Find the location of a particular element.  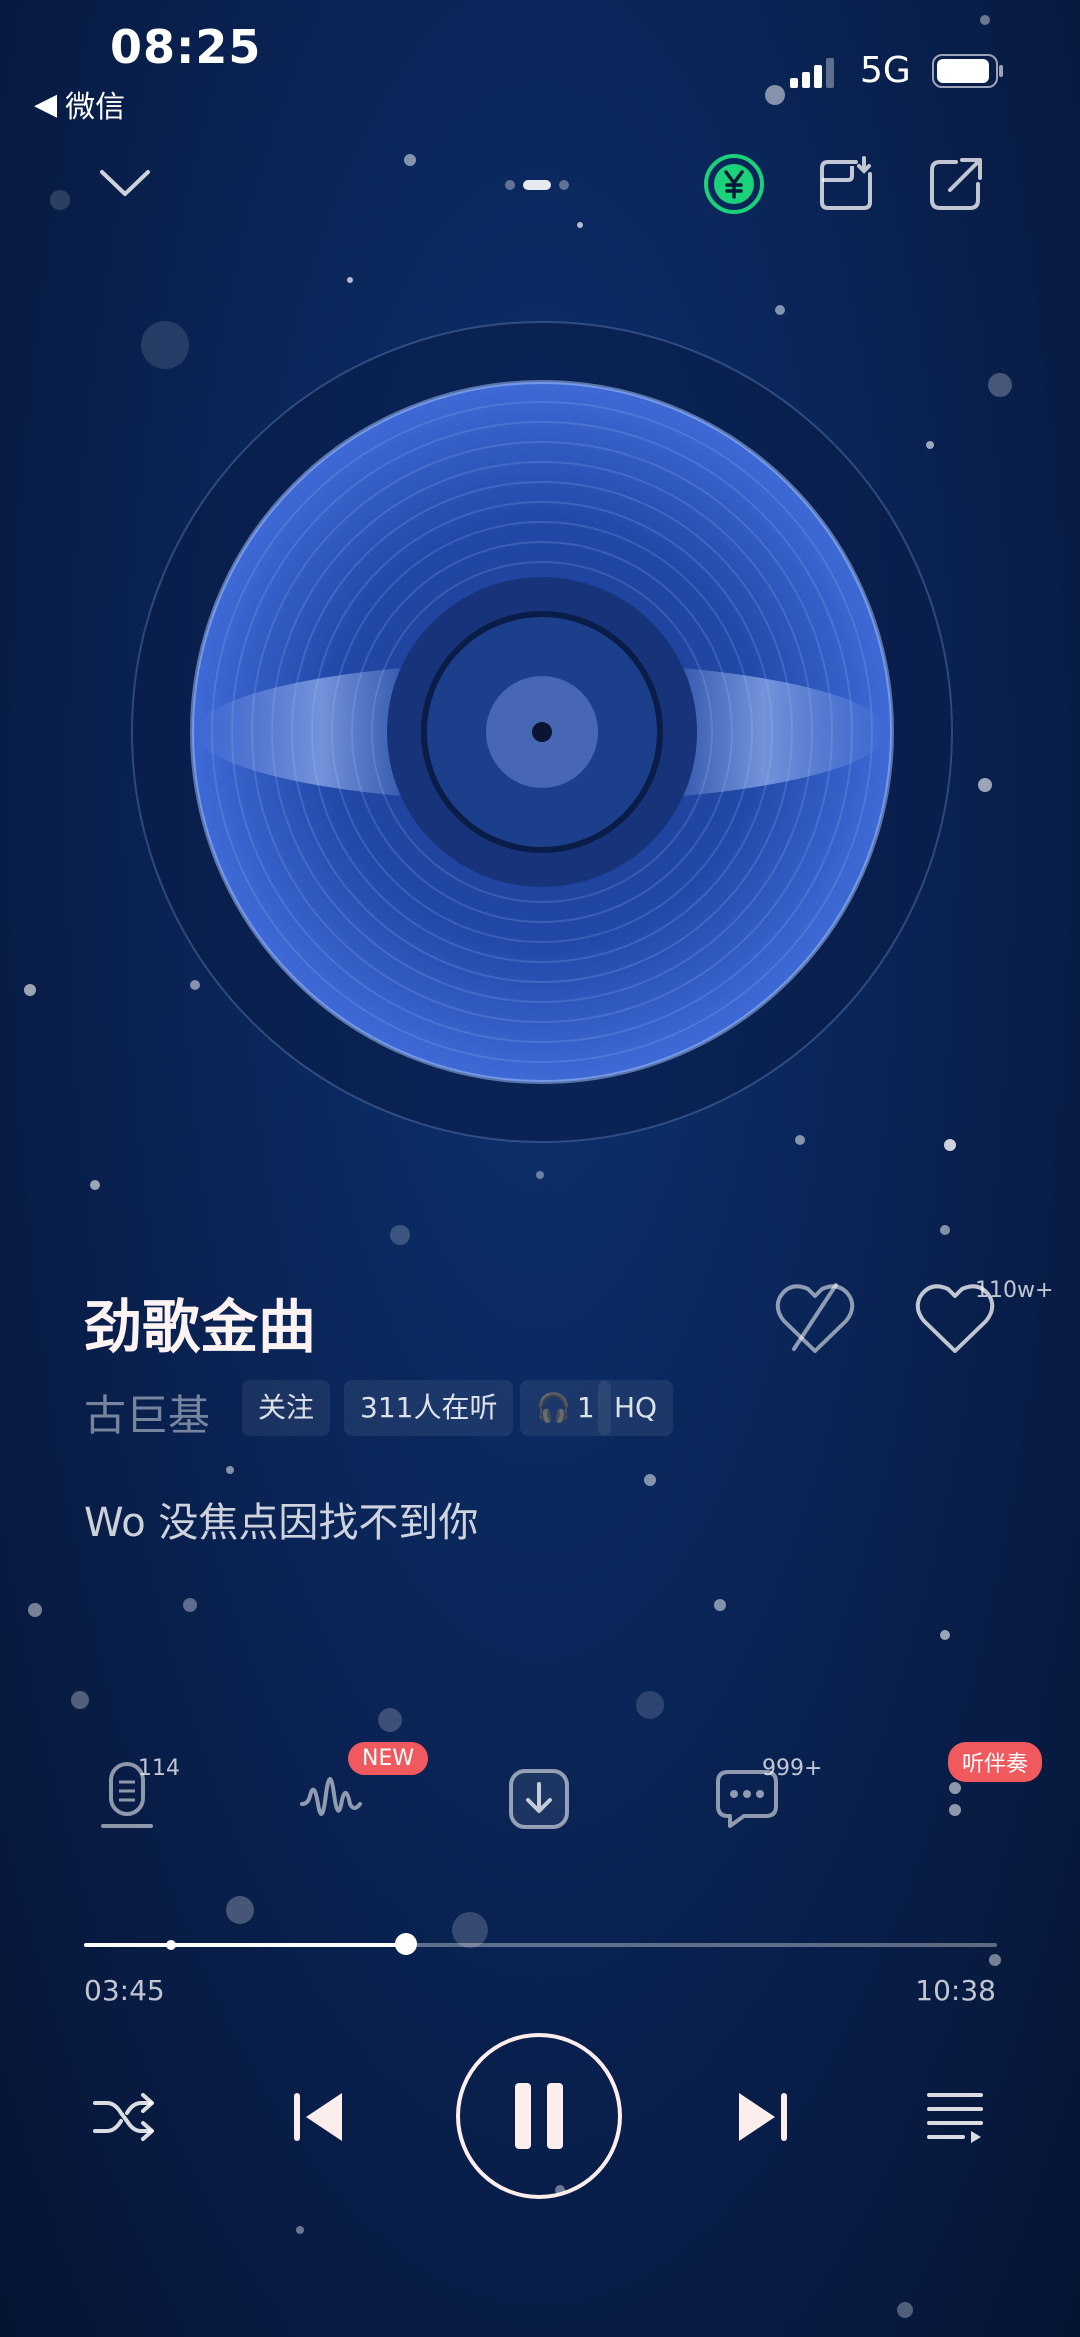

collapse-button is located at coordinates (125, 183).